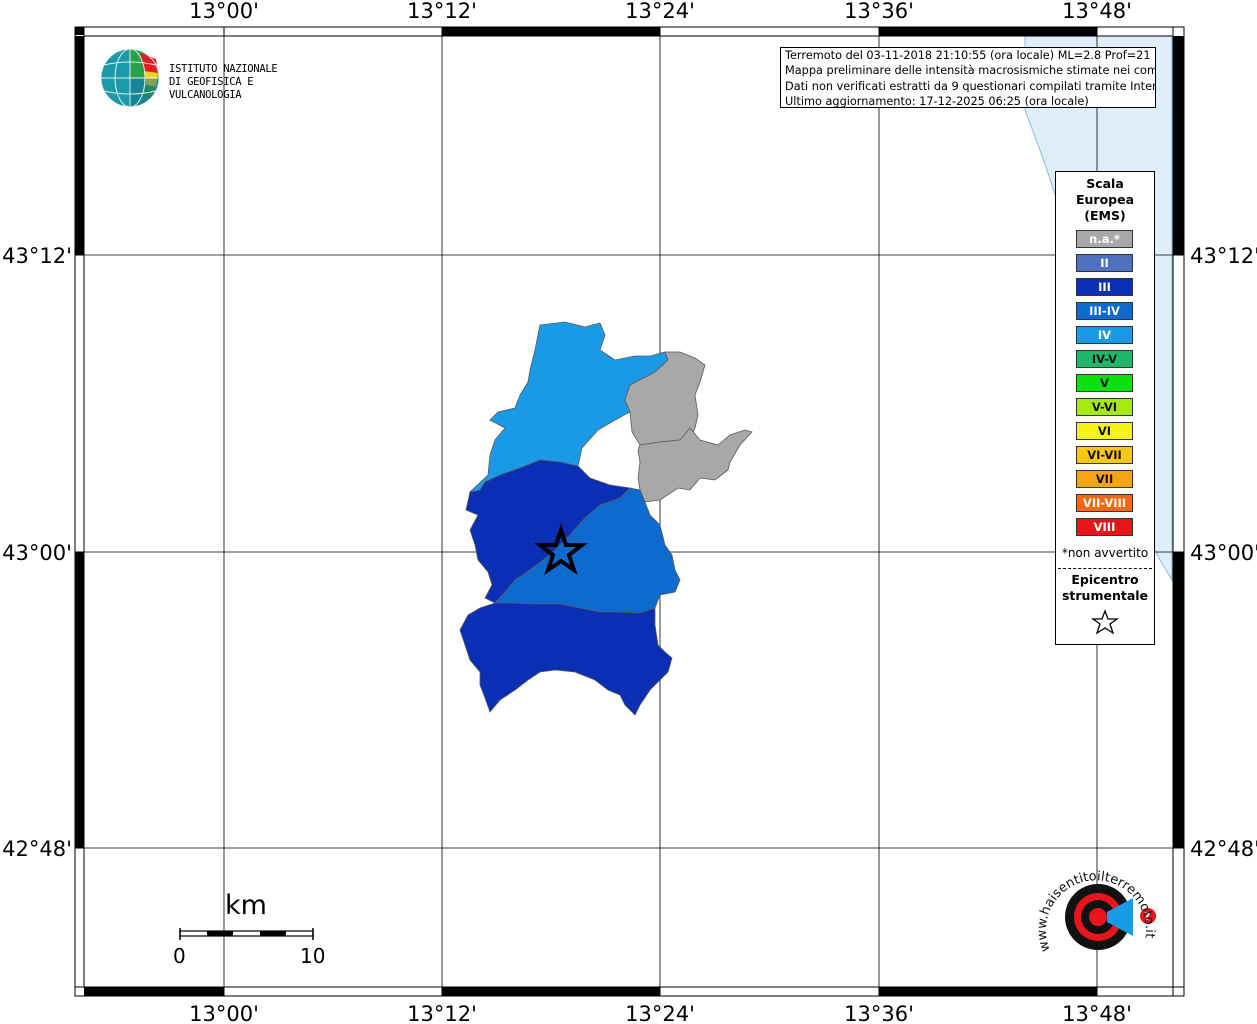 The width and height of the screenshot is (1257, 1024). I want to click on axis-bottom-label: 13°00', so click(224, 1013).